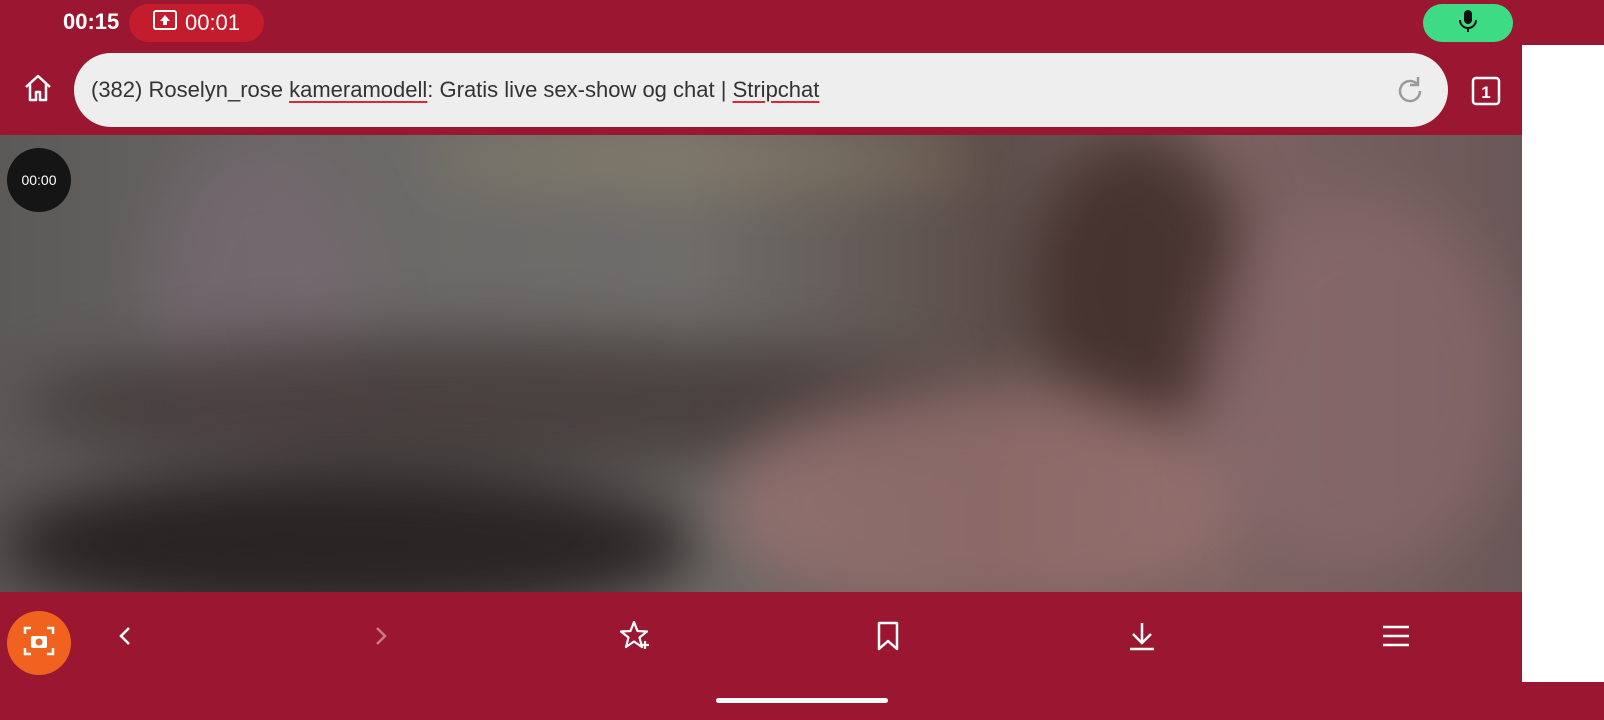 The image size is (1604, 720). I want to click on microphone-indicator, so click(1468, 23).